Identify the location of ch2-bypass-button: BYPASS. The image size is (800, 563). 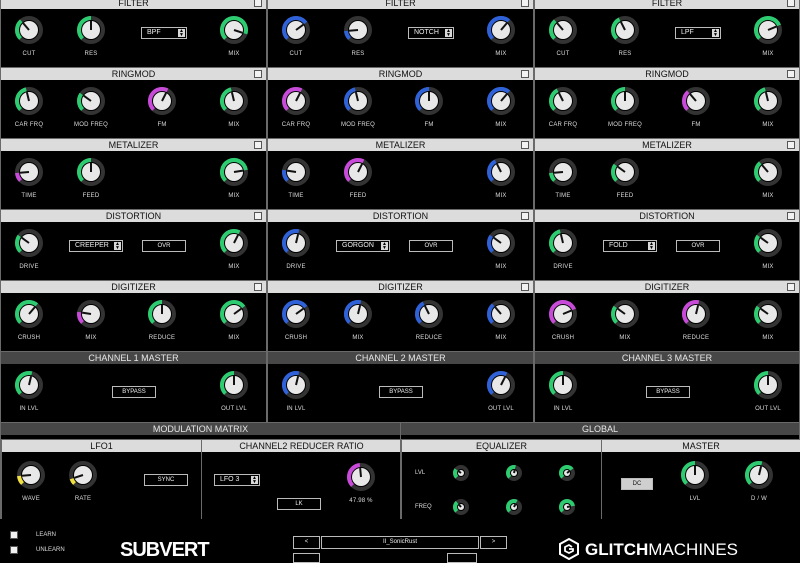
(401, 392).